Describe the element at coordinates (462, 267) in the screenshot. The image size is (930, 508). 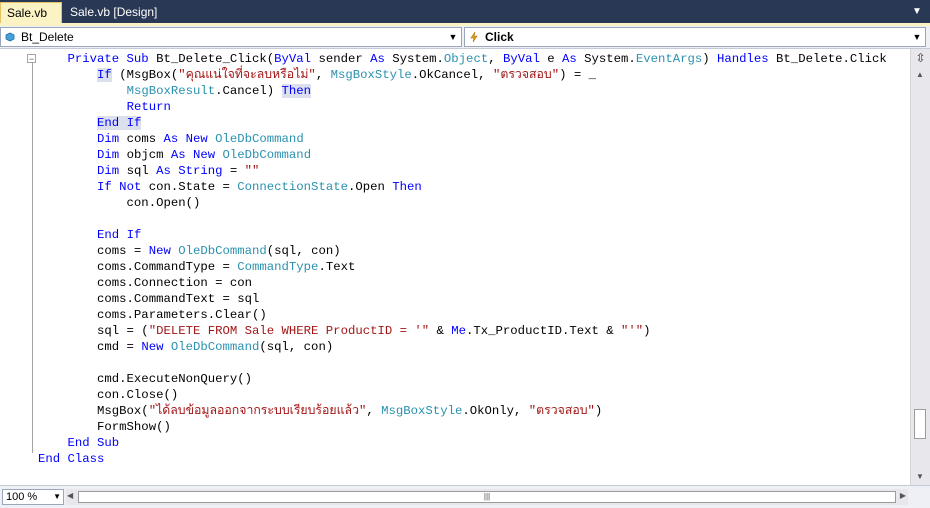
I see `code-line: coms.CommandType = CommandType.Text` at that location.